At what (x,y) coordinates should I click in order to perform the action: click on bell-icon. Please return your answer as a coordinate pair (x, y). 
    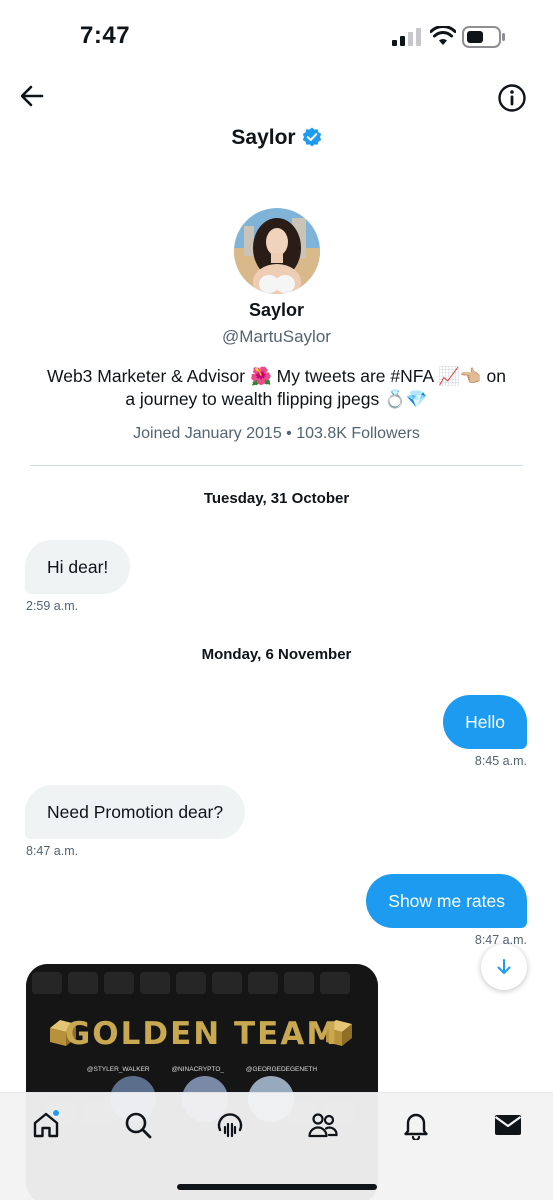
    Looking at the image, I should click on (416, 1126).